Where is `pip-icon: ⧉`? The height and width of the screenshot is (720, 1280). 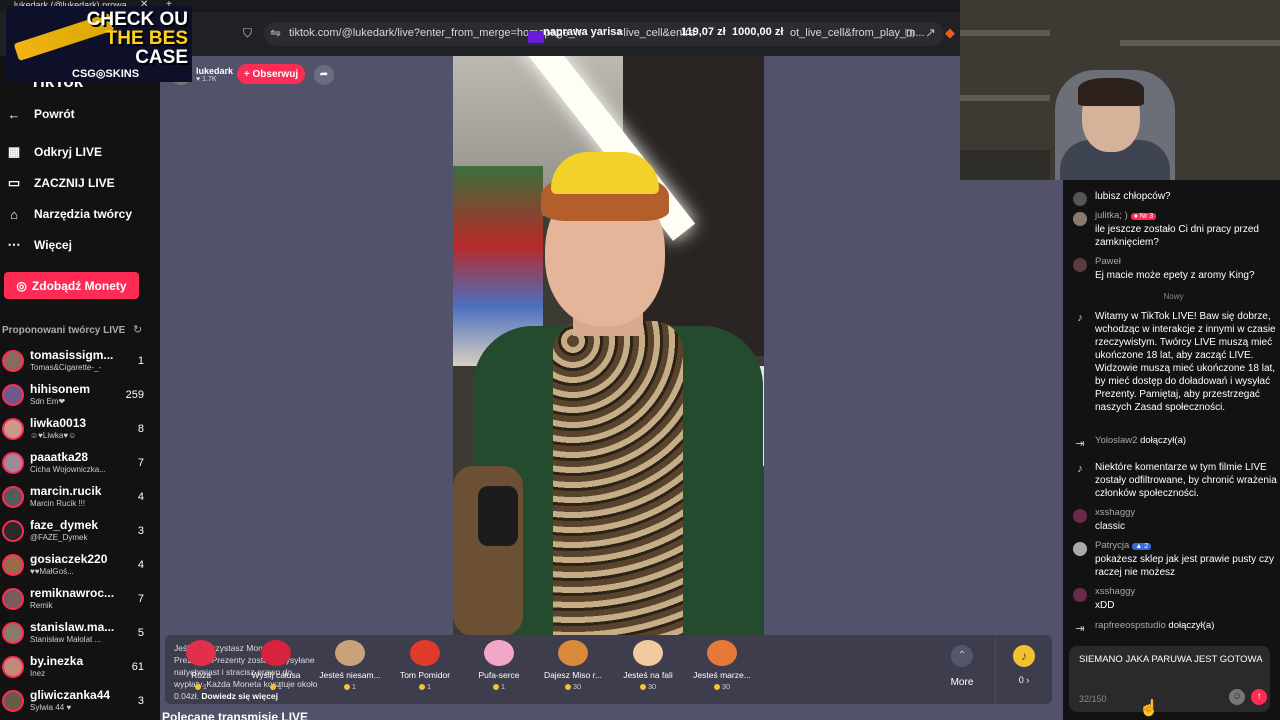 pip-icon: ⧉ is located at coordinates (909, 33).